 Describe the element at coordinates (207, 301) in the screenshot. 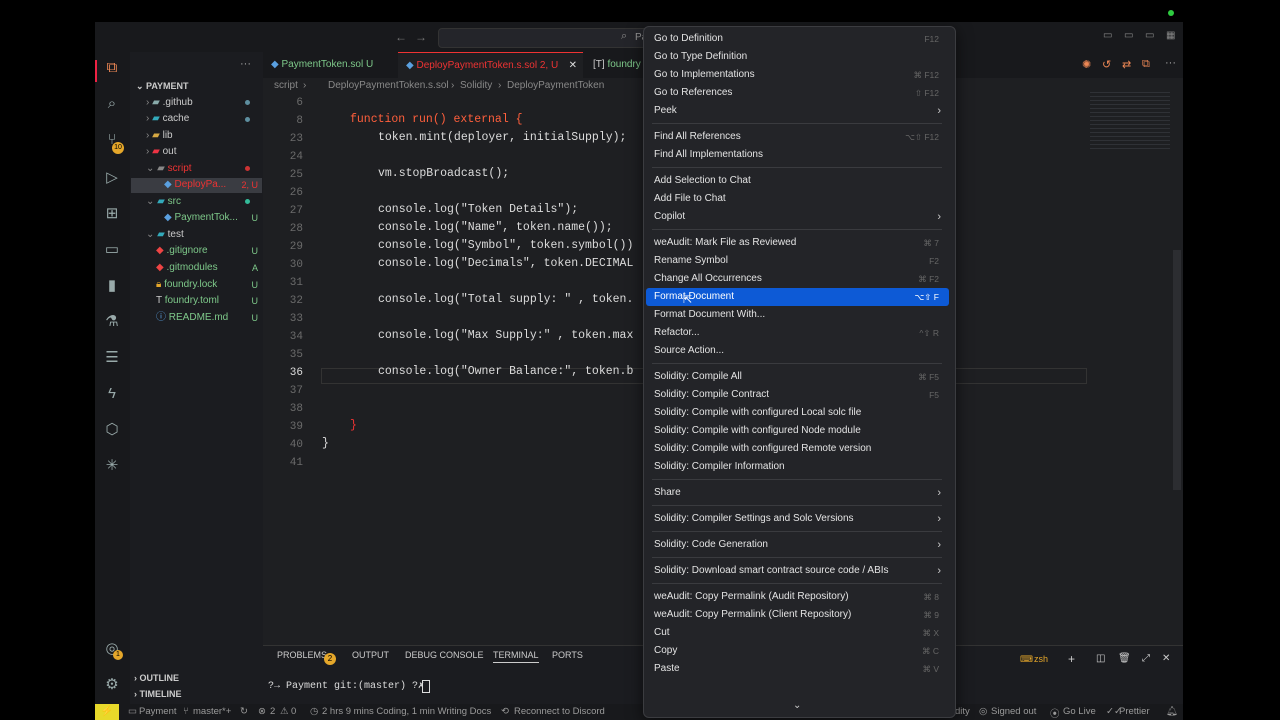

I see `tree-item-foundry-toml: T foundry.toml U` at that location.